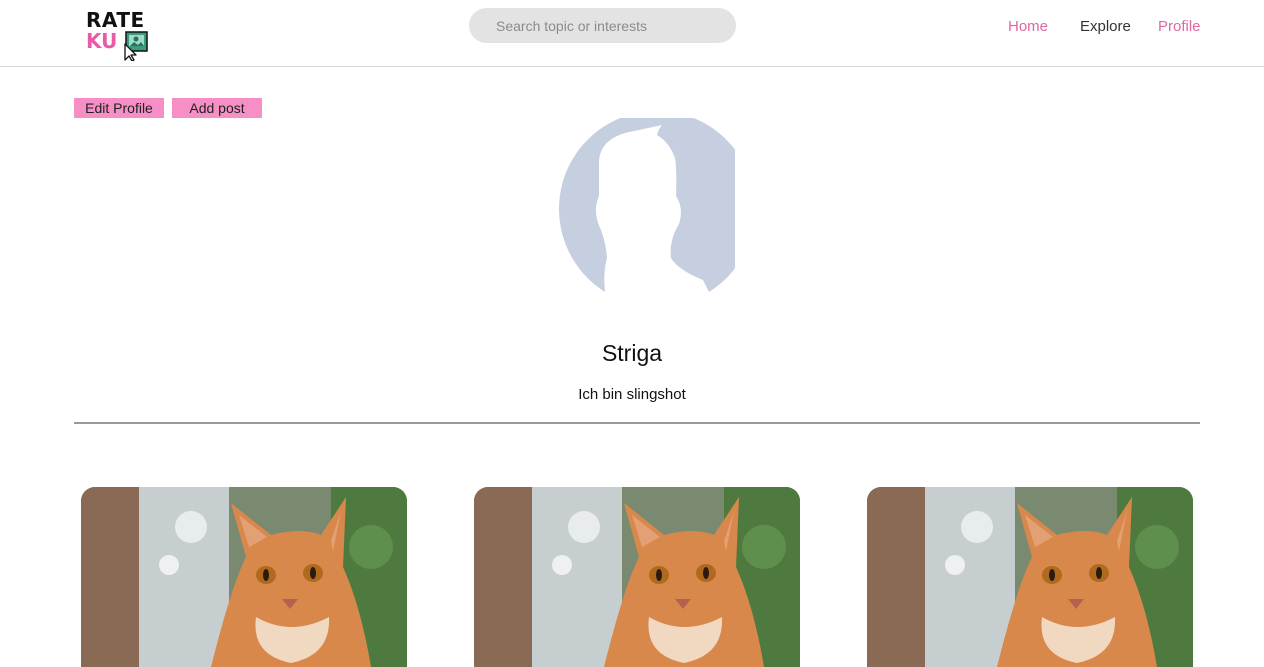  I want to click on nav-home-link: Home, so click(1028, 27).